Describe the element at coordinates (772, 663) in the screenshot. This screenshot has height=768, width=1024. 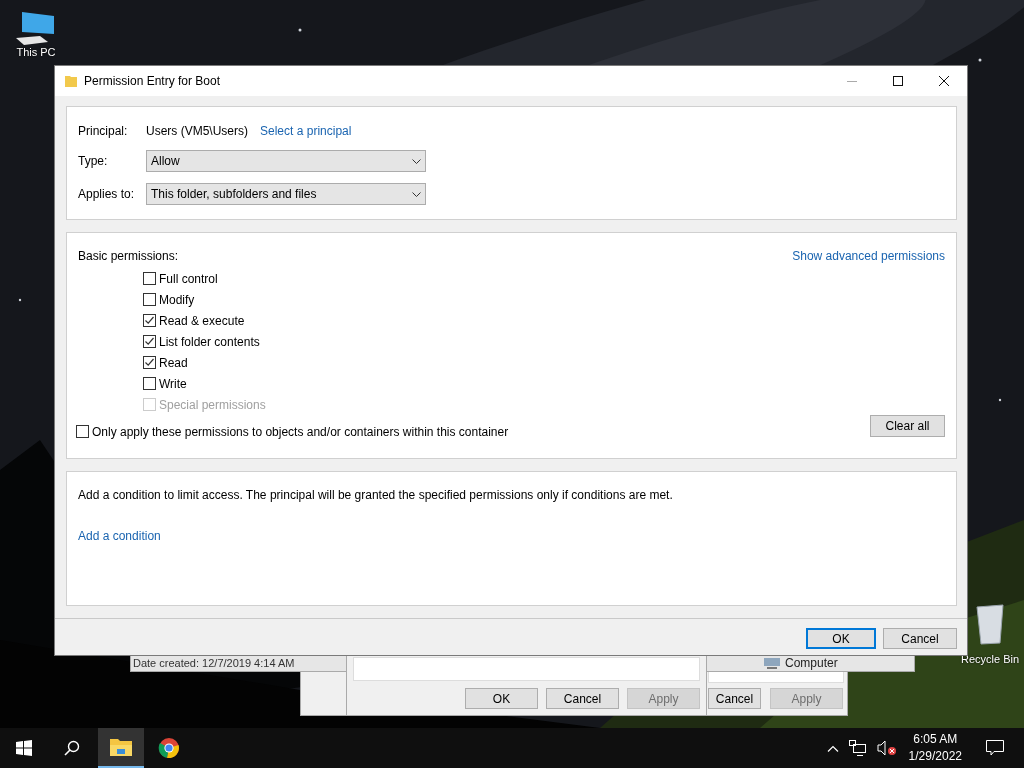
I see `computer-icon` at that location.